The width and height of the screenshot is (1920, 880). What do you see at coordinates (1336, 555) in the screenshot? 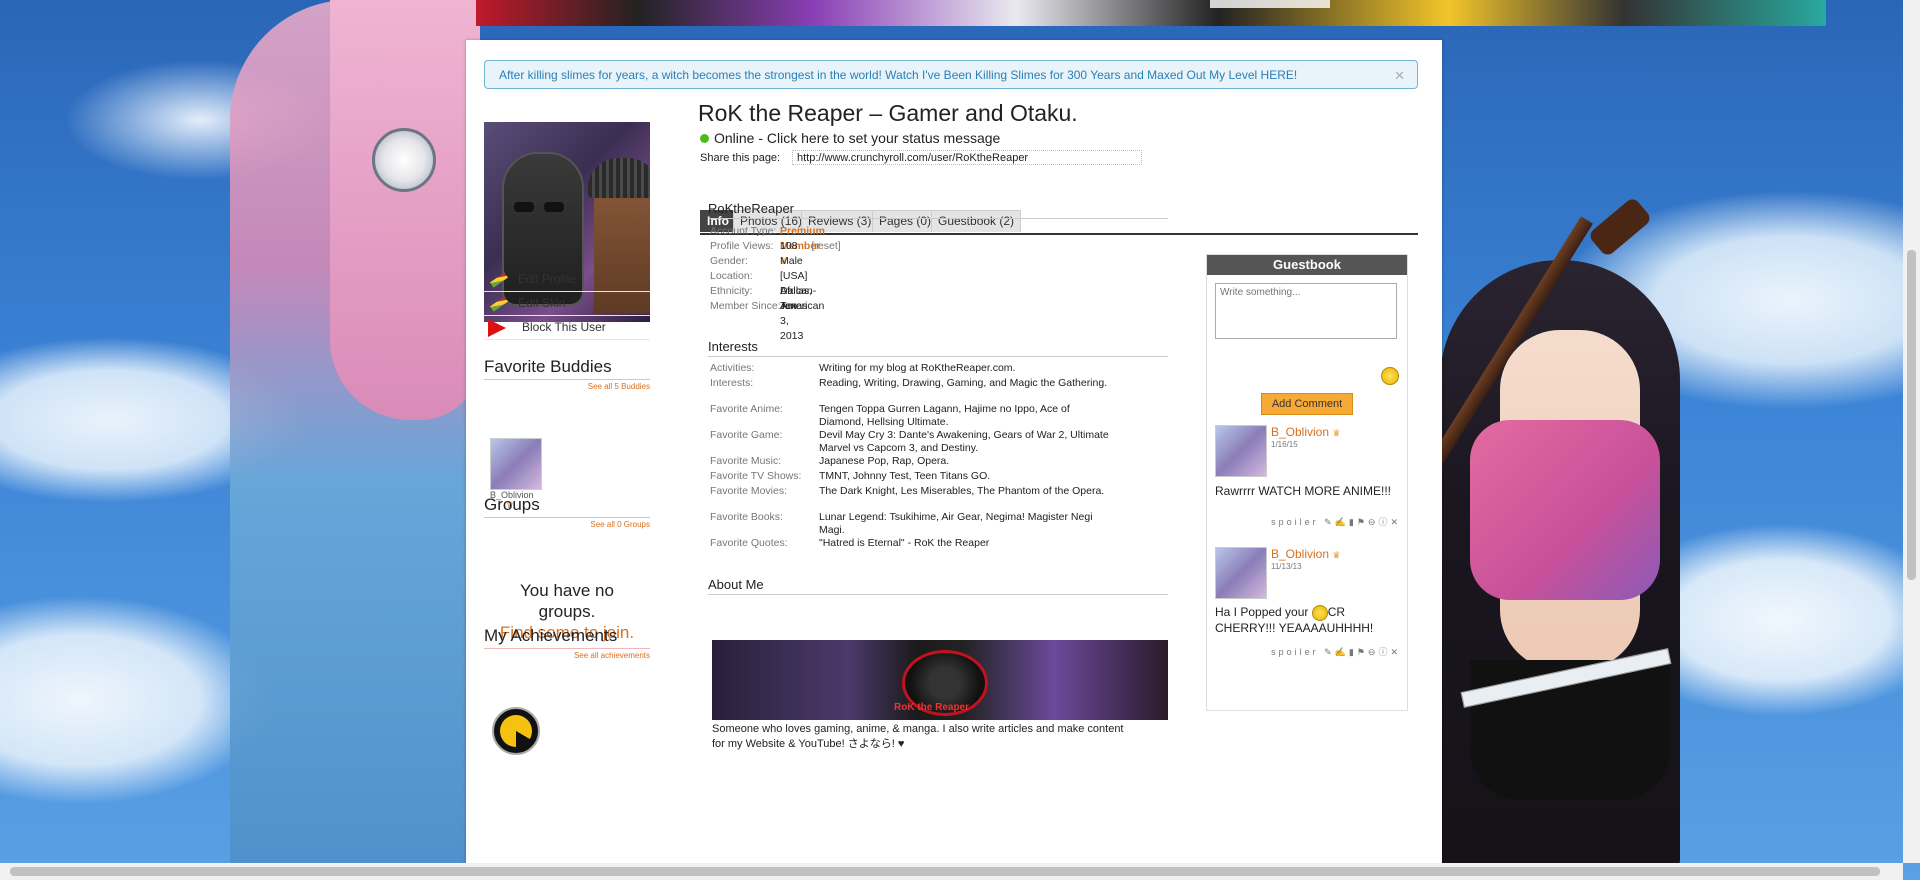
I see `crown-icon: ♛` at bounding box center [1336, 555].